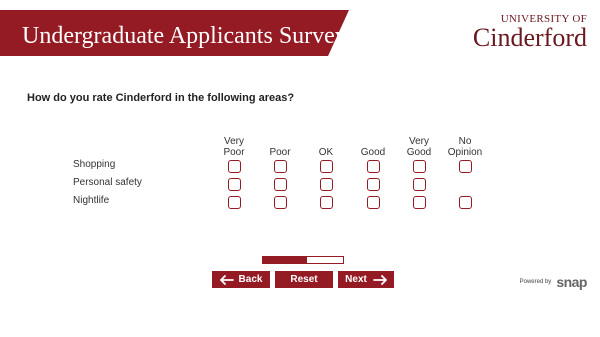  I want to click on row-label: Shopping, so click(94, 164).